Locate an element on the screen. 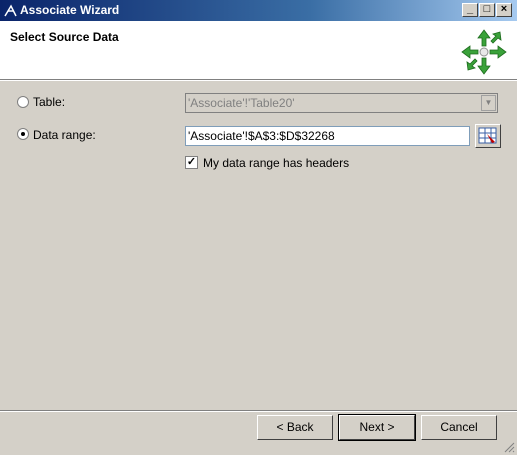 The width and height of the screenshot is (517, 455). footer-separator-highlight is located at coordinates (258, 411).